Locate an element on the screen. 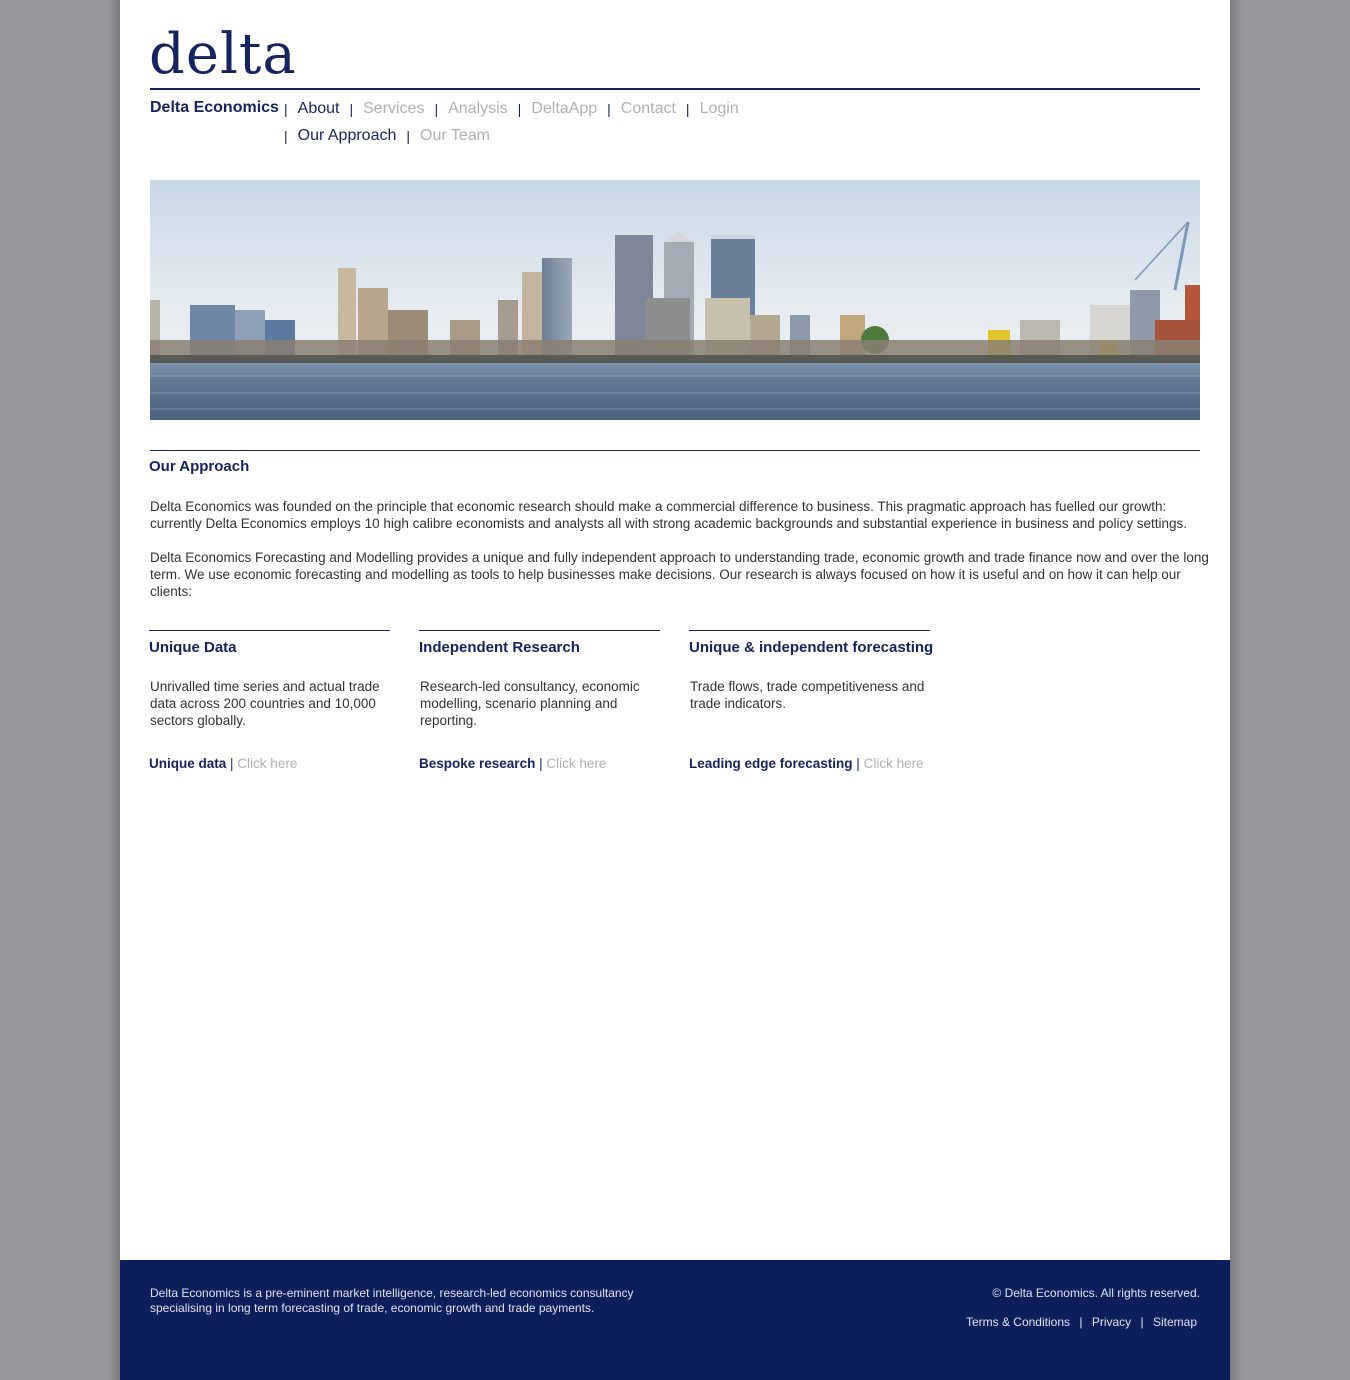 This screenshot has height=1380, width=1350. footer-copyright: © Delta Economics. All rights reserved. is located at coordinates (1096, 1293).